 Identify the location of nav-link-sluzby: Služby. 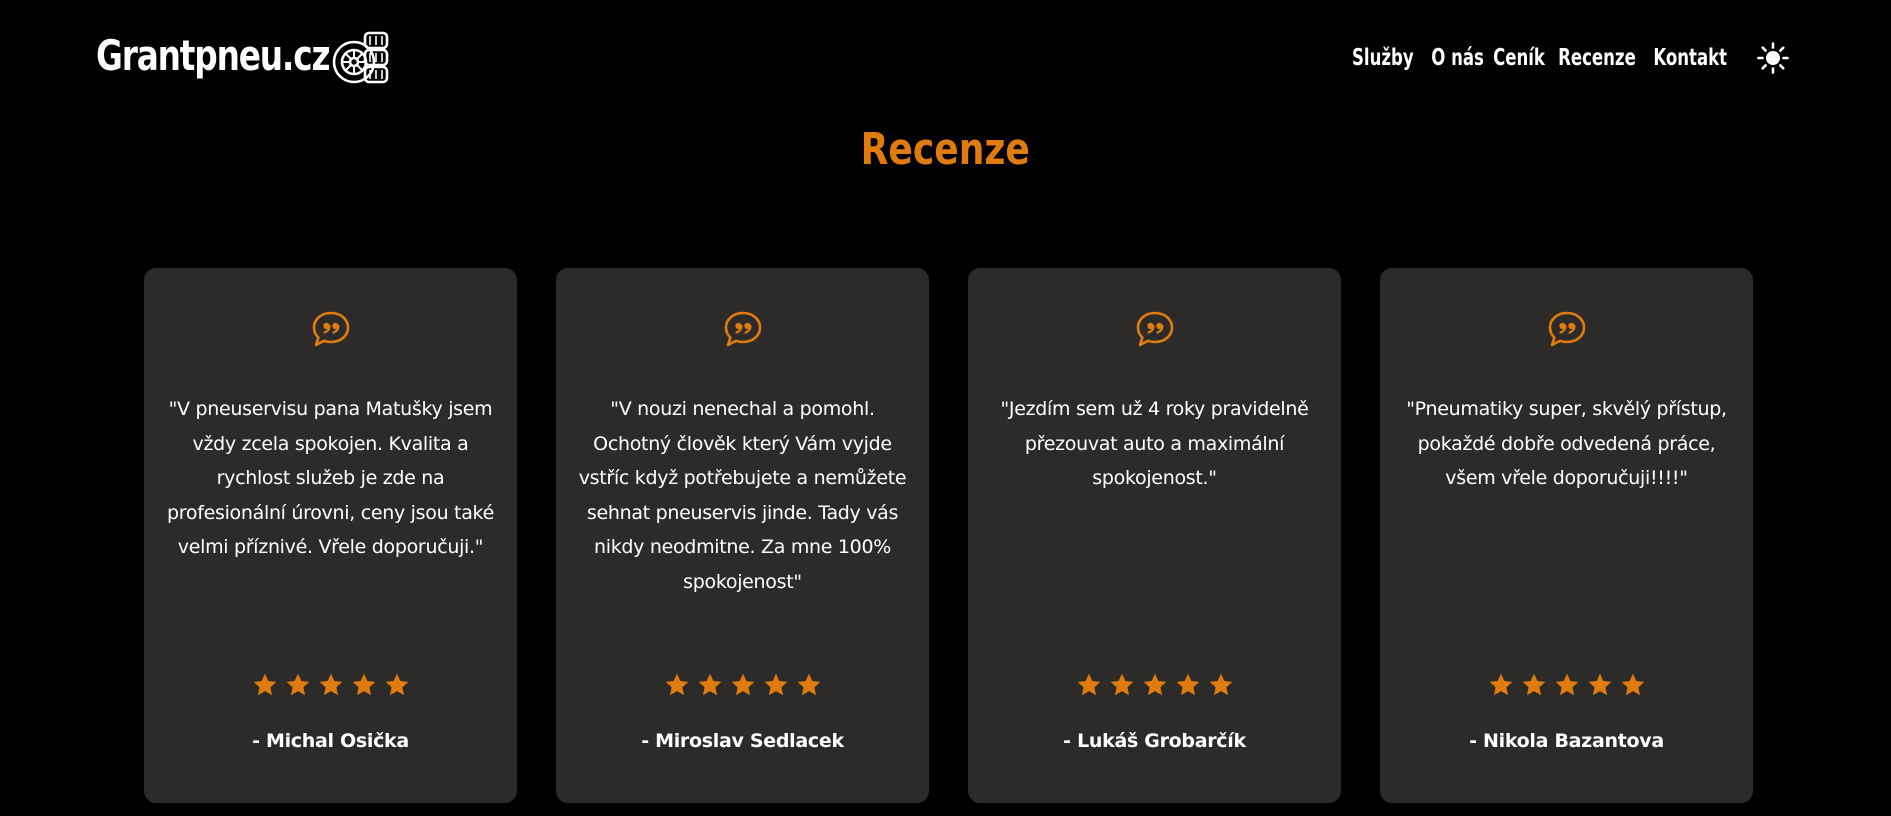
(1383, 58).